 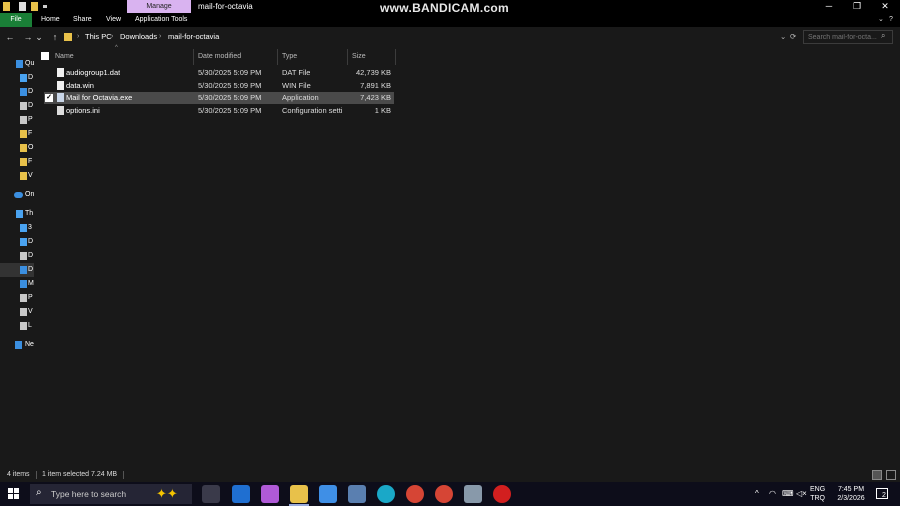 I want to click on tab-home: Home, so click(x=50, y=20).